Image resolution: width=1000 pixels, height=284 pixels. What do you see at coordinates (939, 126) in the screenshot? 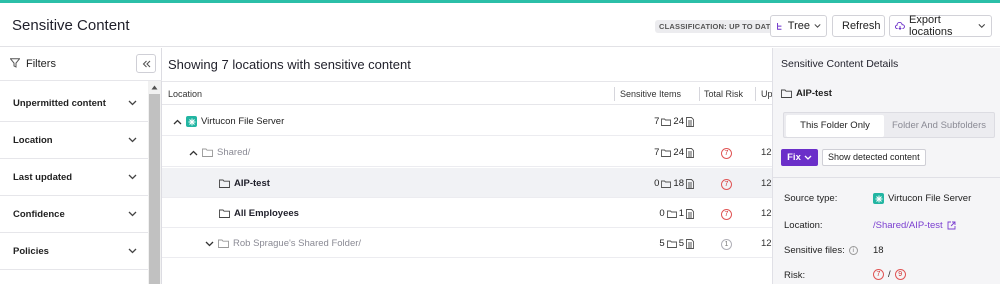
I see `tab-folder-and-subfolders: Folder And Subfolders` at bounding box center [939, 126].